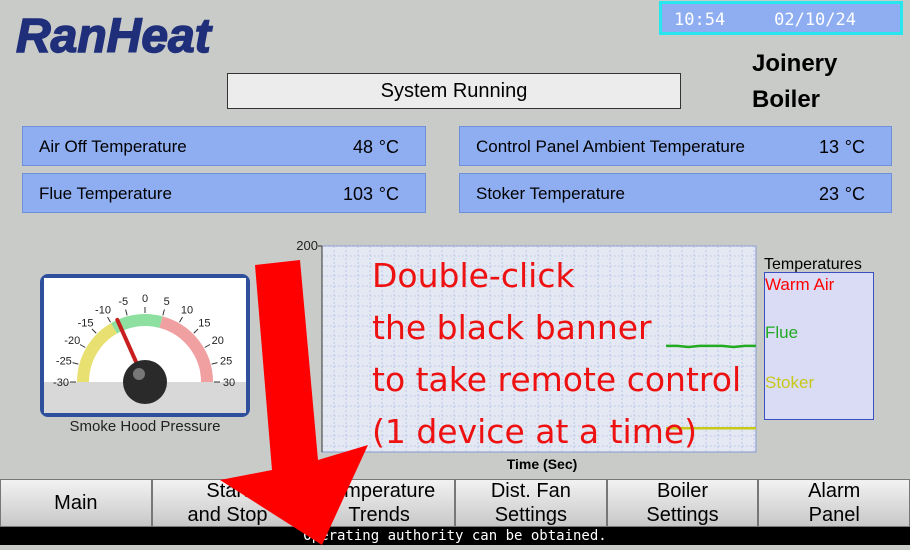 This screenshot has height=550, width=910. I want to click on system-status: System Running, so click(454, 91).